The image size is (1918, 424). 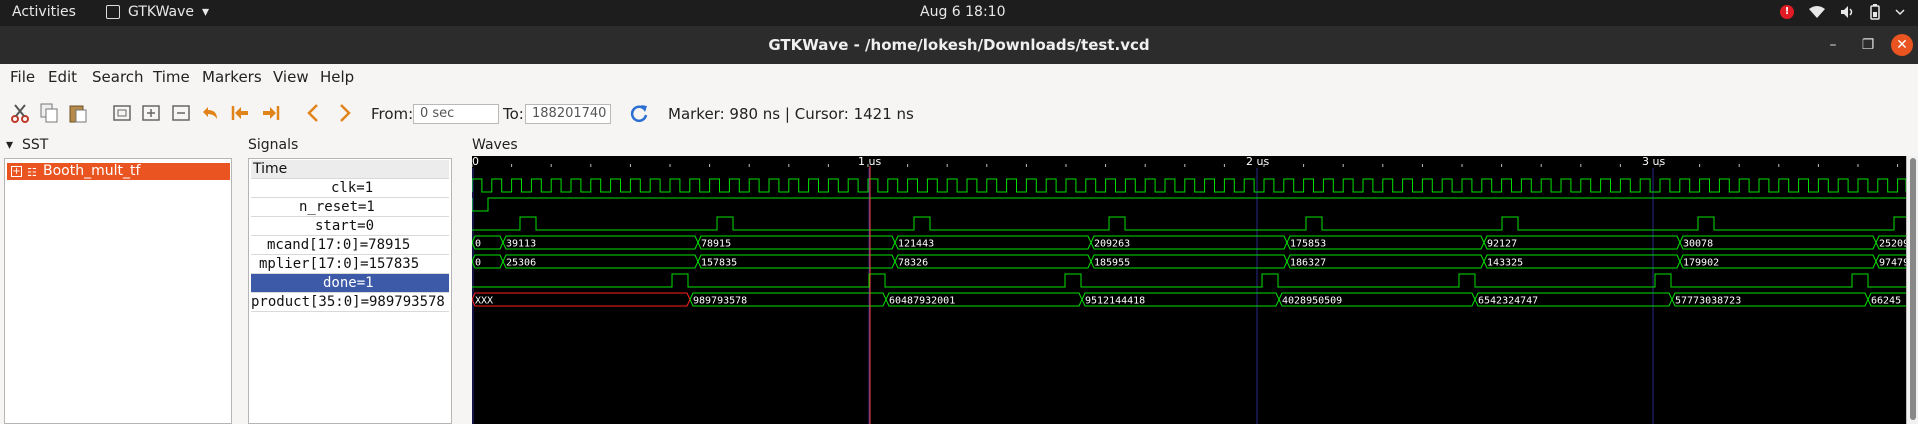 I want to click on mplier-value: 157835, so click(x=719, y=263).